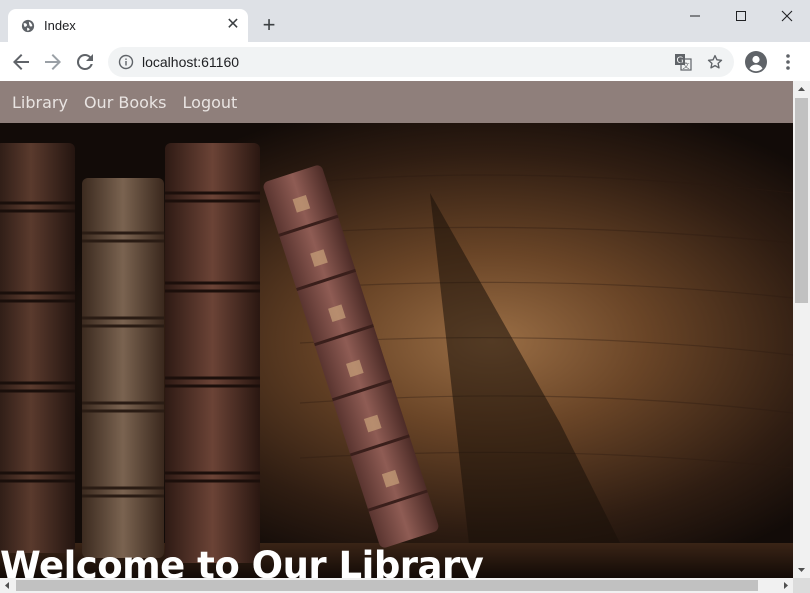 Image resolution: width=810 pixels, height=593 pixels. I want to click on arrow-right-icon, so click(53, 62).